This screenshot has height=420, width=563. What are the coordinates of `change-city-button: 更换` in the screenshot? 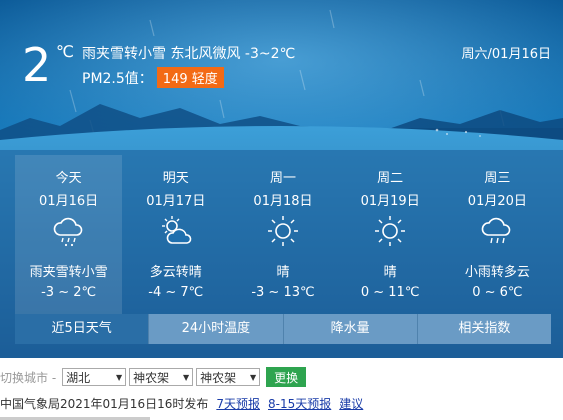 It's located at (286, 377).